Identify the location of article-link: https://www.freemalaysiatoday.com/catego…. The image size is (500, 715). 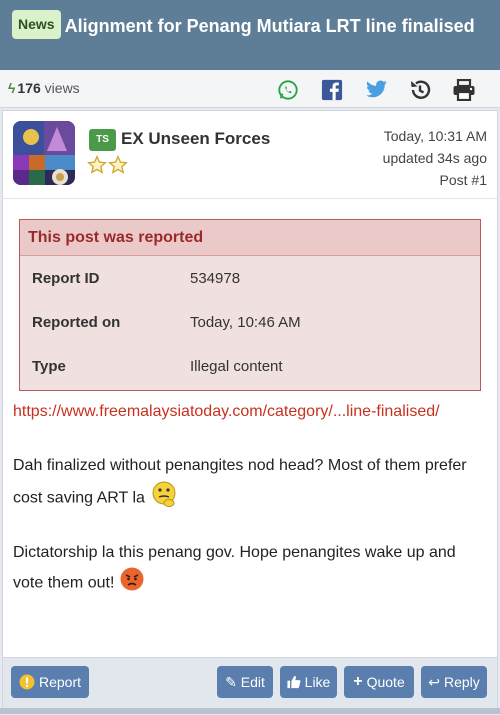
(250, 412).